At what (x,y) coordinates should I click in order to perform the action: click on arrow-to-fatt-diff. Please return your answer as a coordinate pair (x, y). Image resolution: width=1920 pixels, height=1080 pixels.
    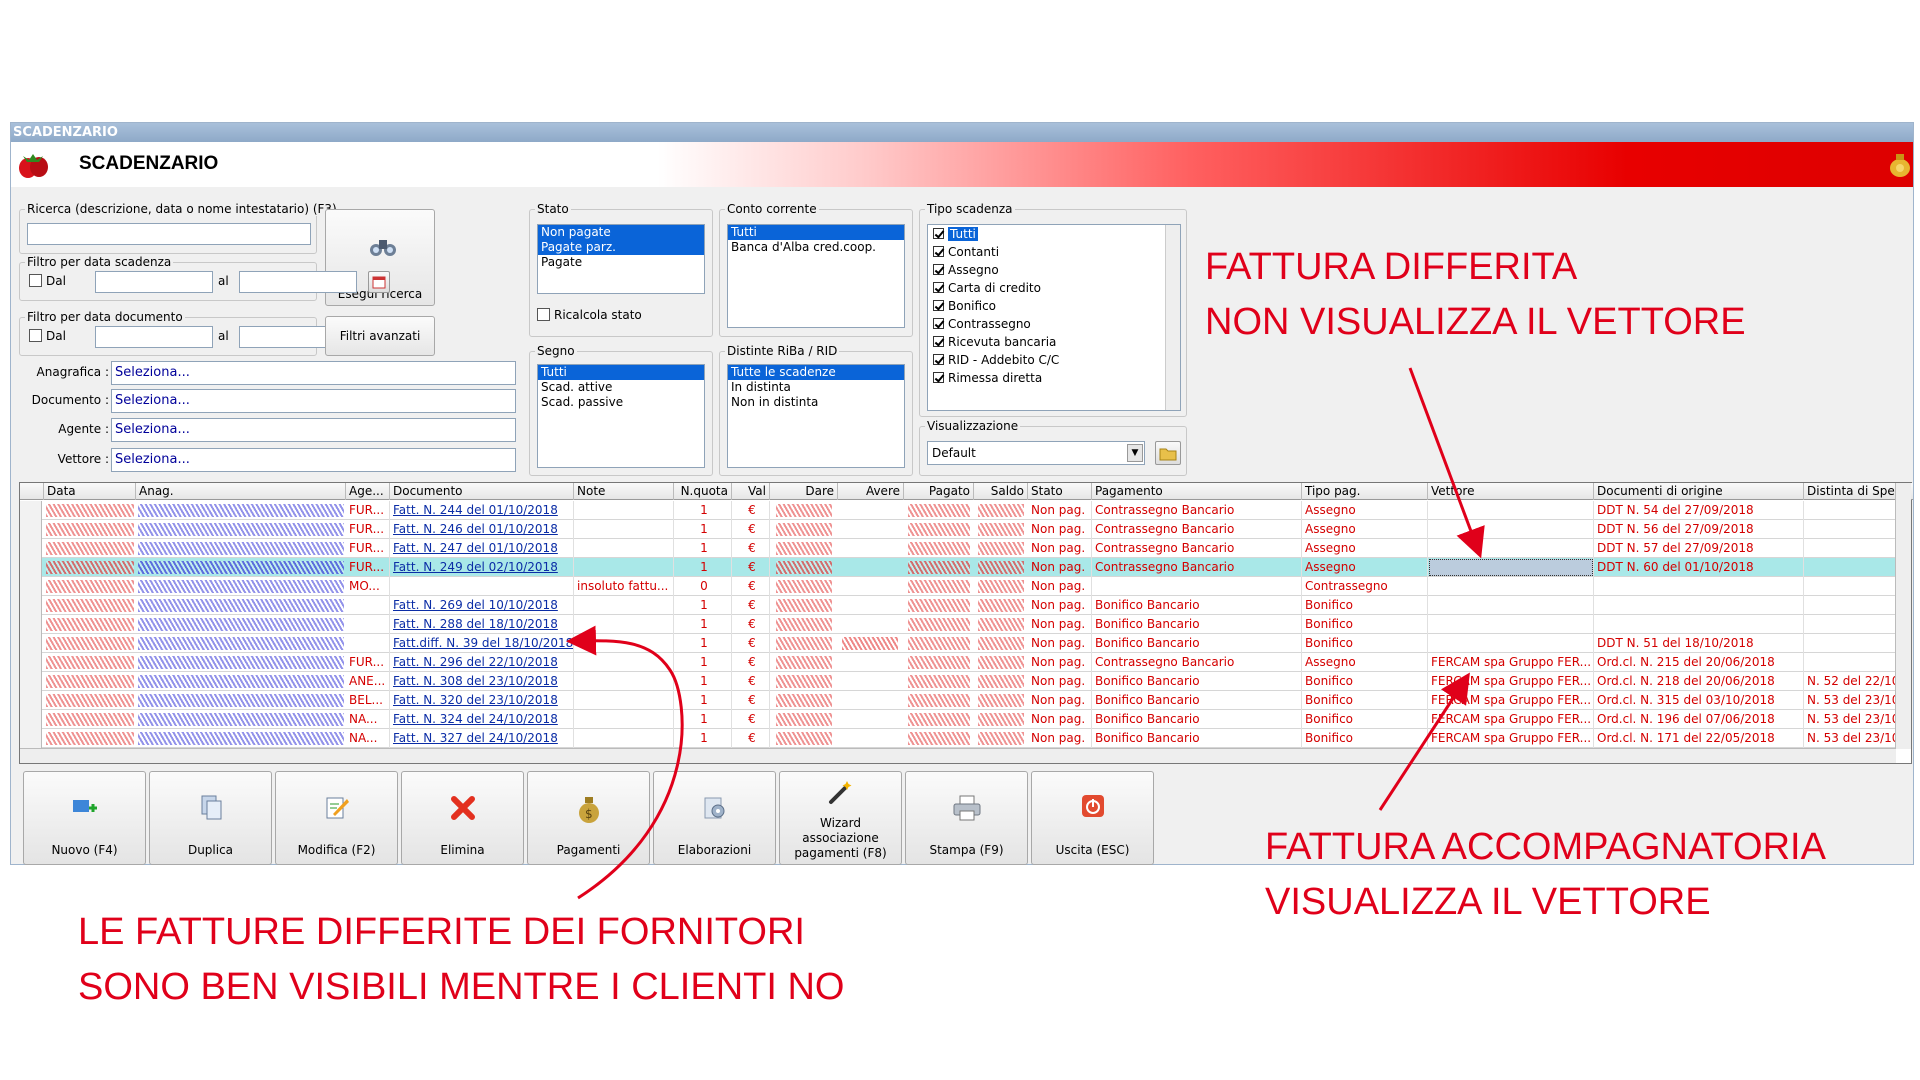
    Looking at the image, I should click on (625, 762).